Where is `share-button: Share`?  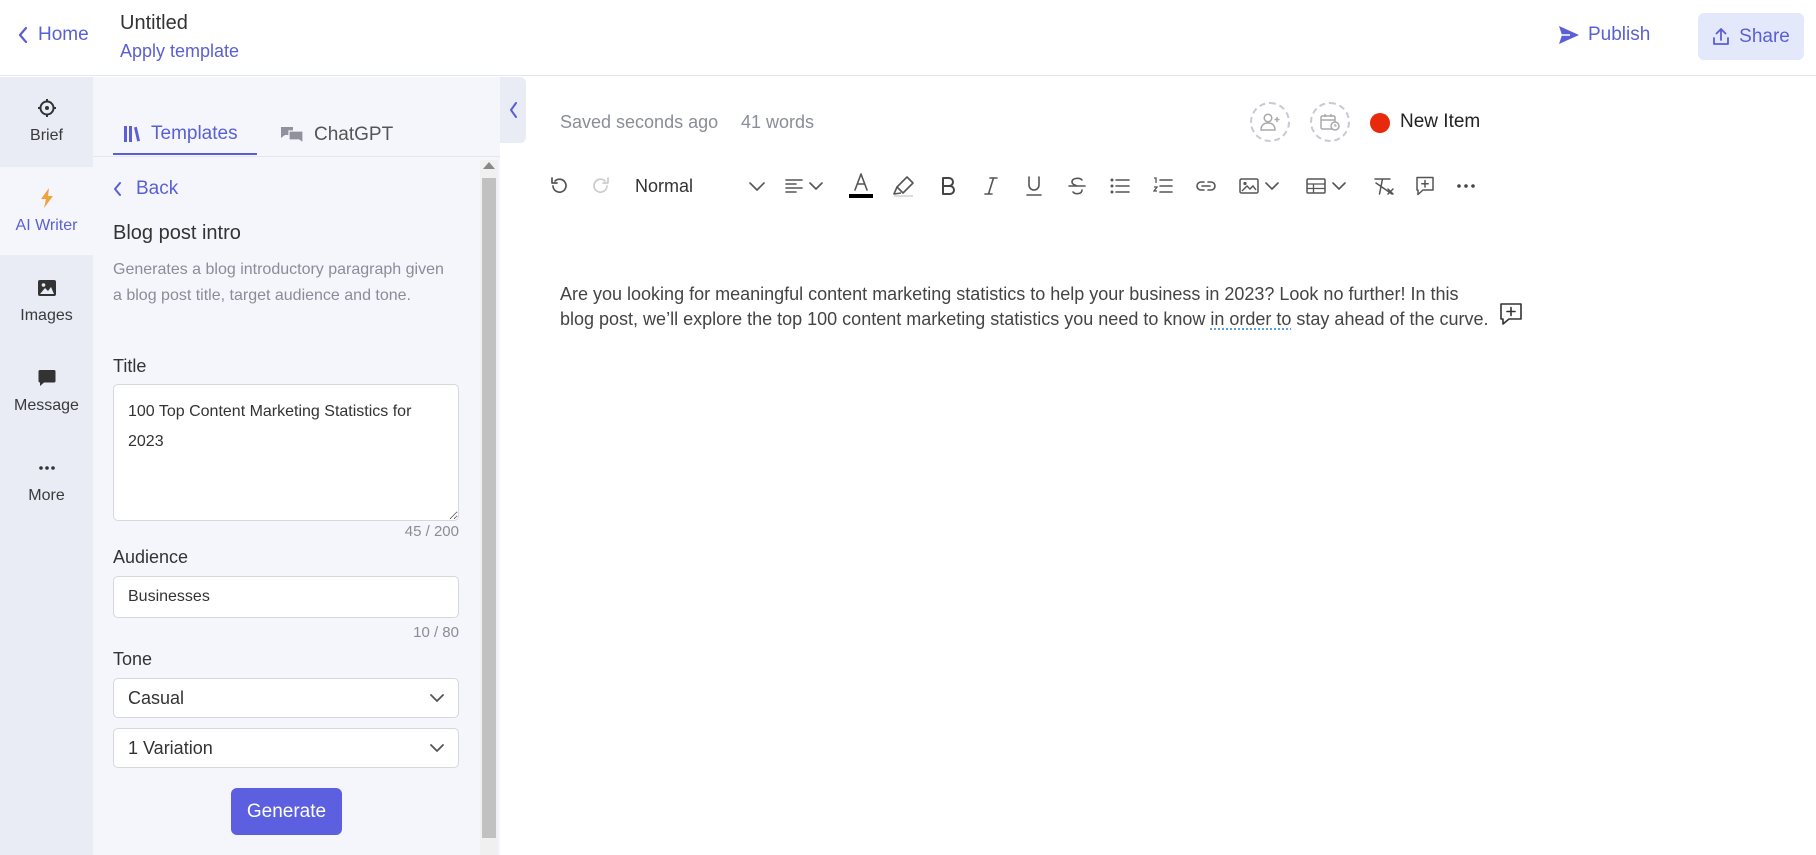
share-button: Share is located at coordinates (1751, 36).